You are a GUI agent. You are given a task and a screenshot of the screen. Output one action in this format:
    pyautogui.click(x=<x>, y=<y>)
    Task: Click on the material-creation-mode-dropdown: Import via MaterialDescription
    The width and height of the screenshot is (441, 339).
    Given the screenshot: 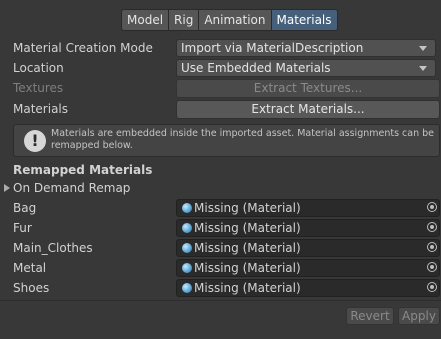 What is the action you would take?
    pyautogui.click(x=306, y=48)
    